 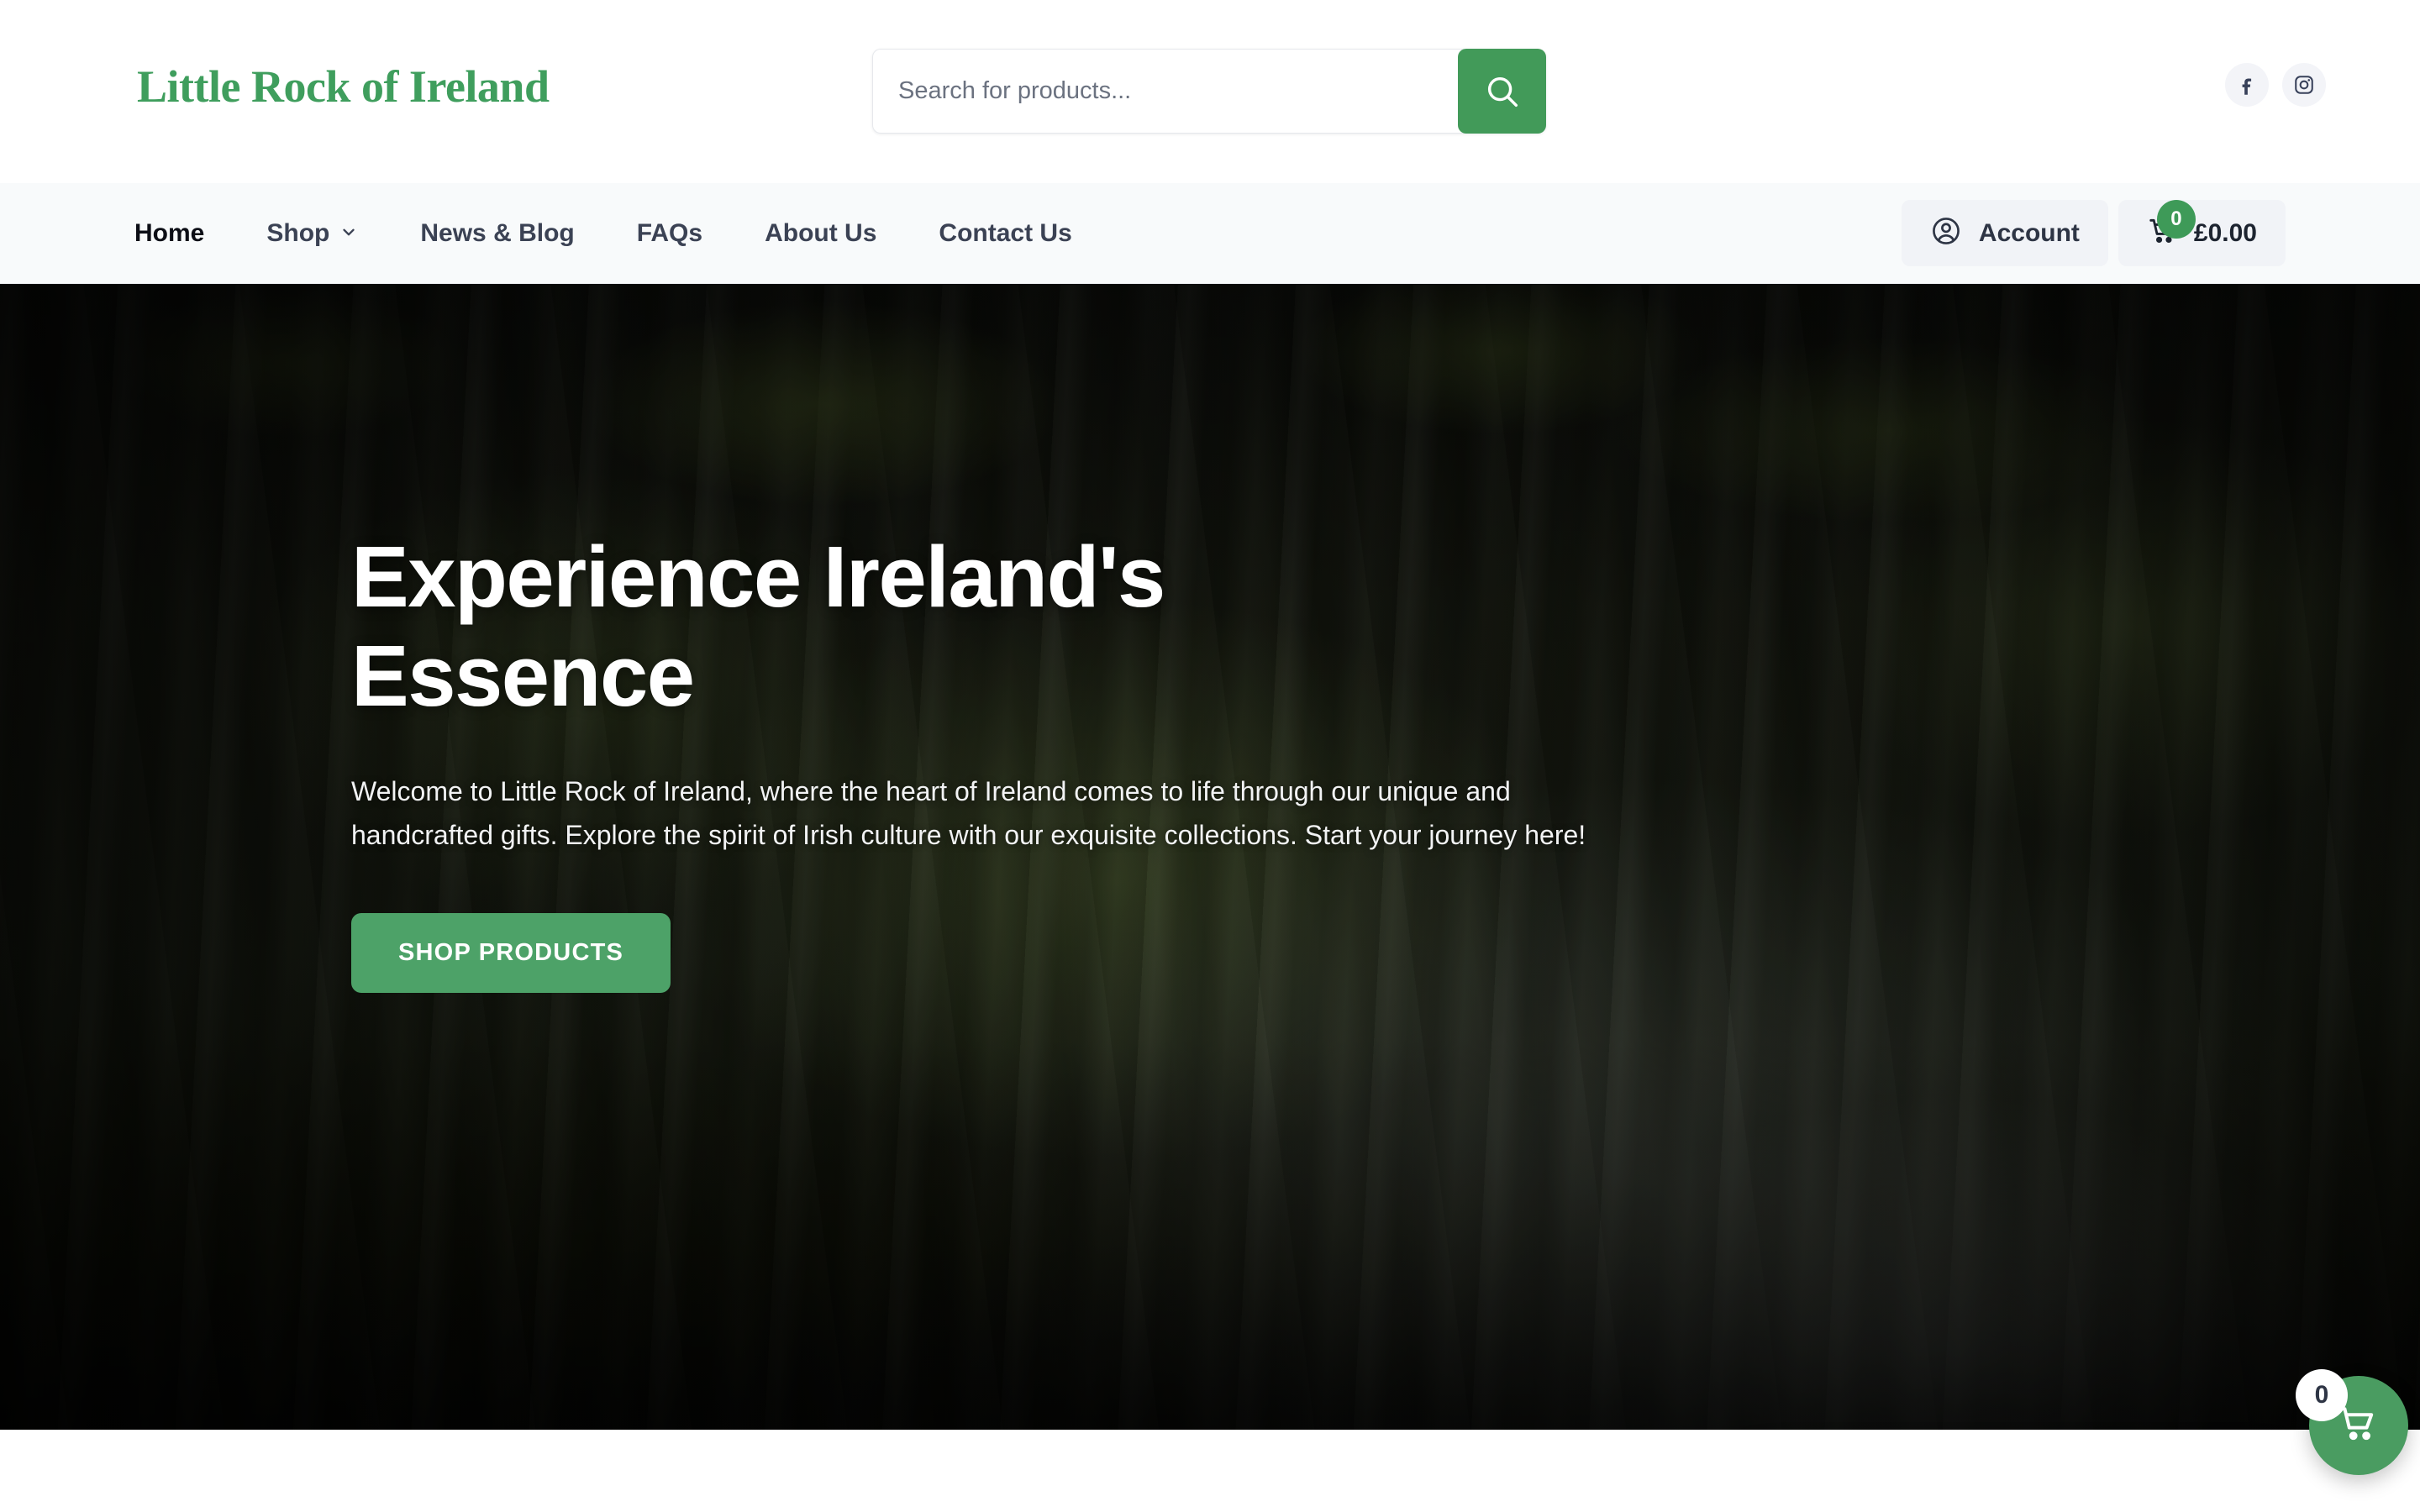 I want to click on page-body-below-hero, so click(x=1210, y=1471).